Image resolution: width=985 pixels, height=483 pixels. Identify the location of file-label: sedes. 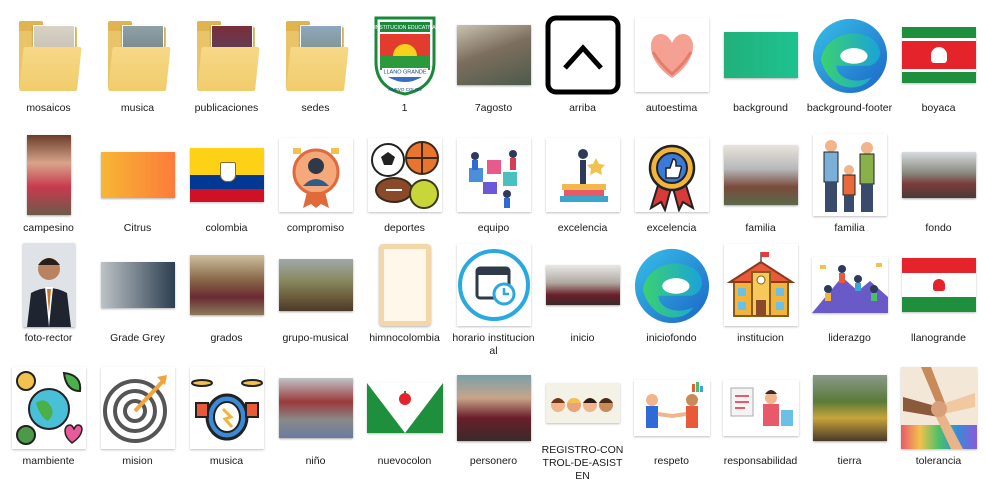
(315, 108).